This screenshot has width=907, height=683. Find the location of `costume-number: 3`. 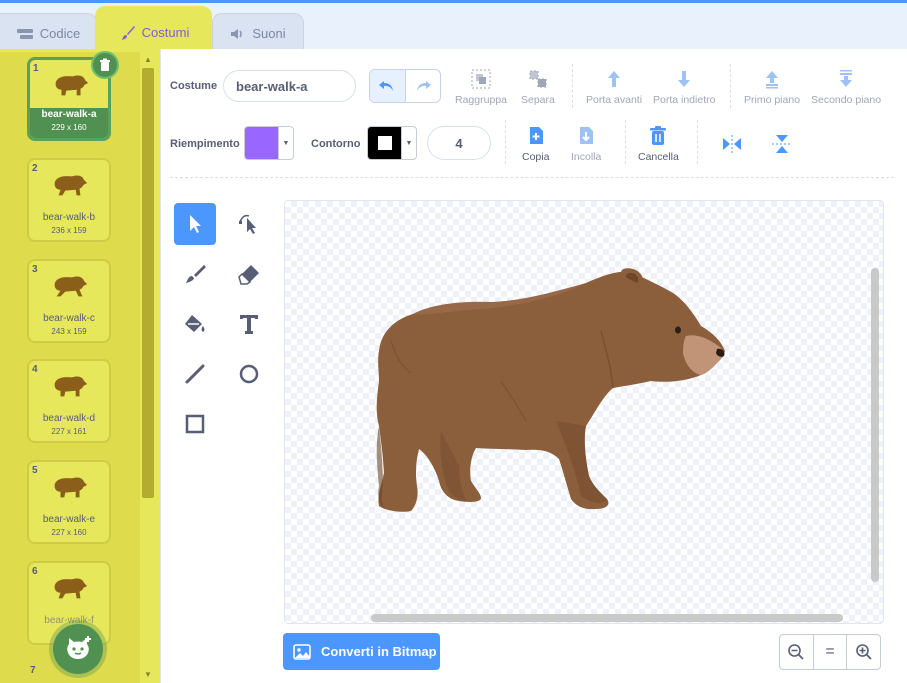

costume-number: 3 is located at coordinates (35, 269).